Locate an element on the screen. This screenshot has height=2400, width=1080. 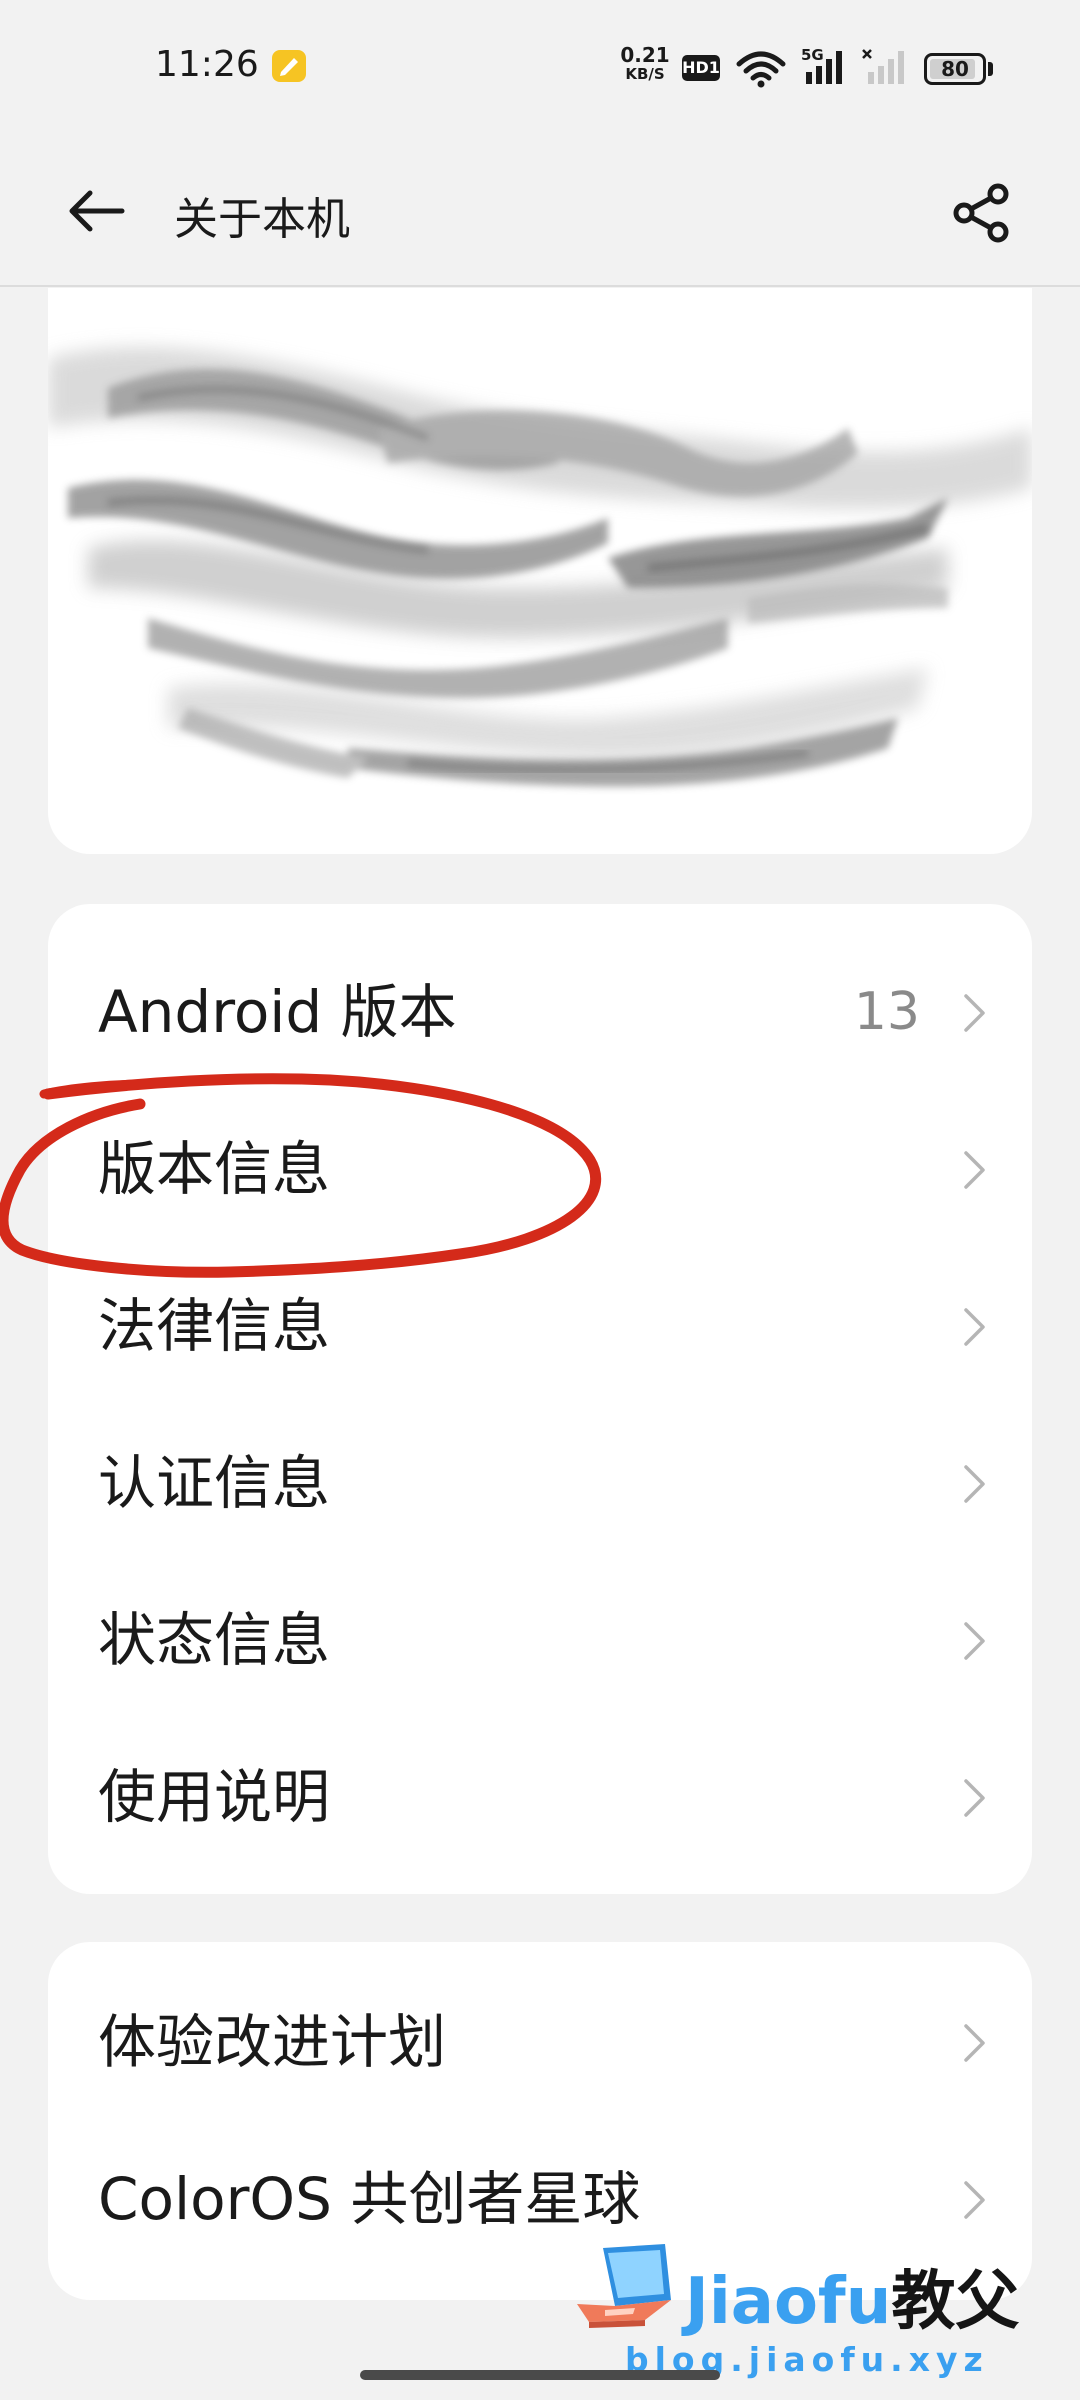
watermark-brand: Jiaofu教父 is located at coordinates (852, 2296).